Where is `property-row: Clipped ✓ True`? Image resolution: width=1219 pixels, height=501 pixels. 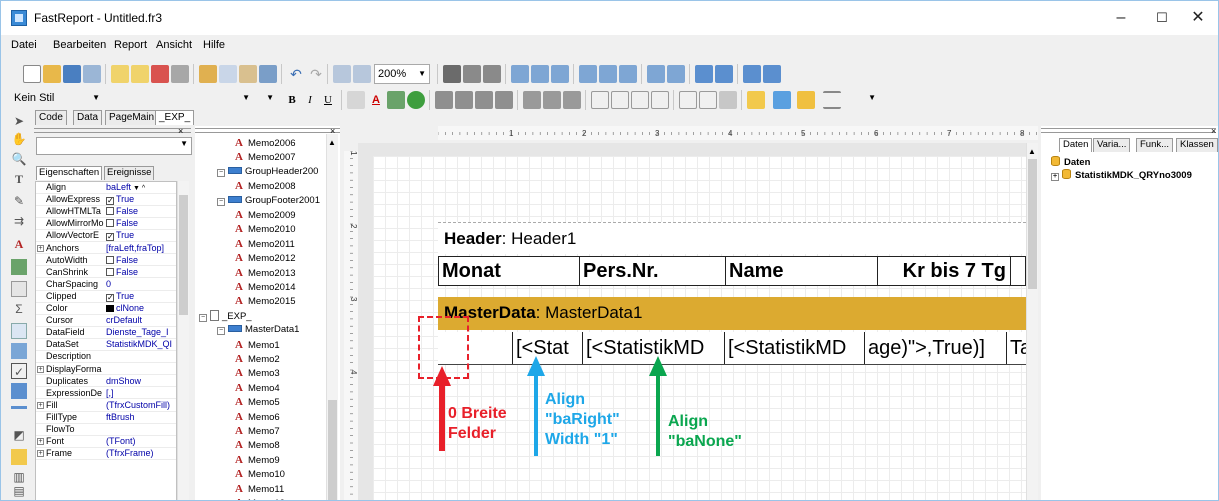 property-row: Clipped ✓ True is located at coordinates (106, 297).